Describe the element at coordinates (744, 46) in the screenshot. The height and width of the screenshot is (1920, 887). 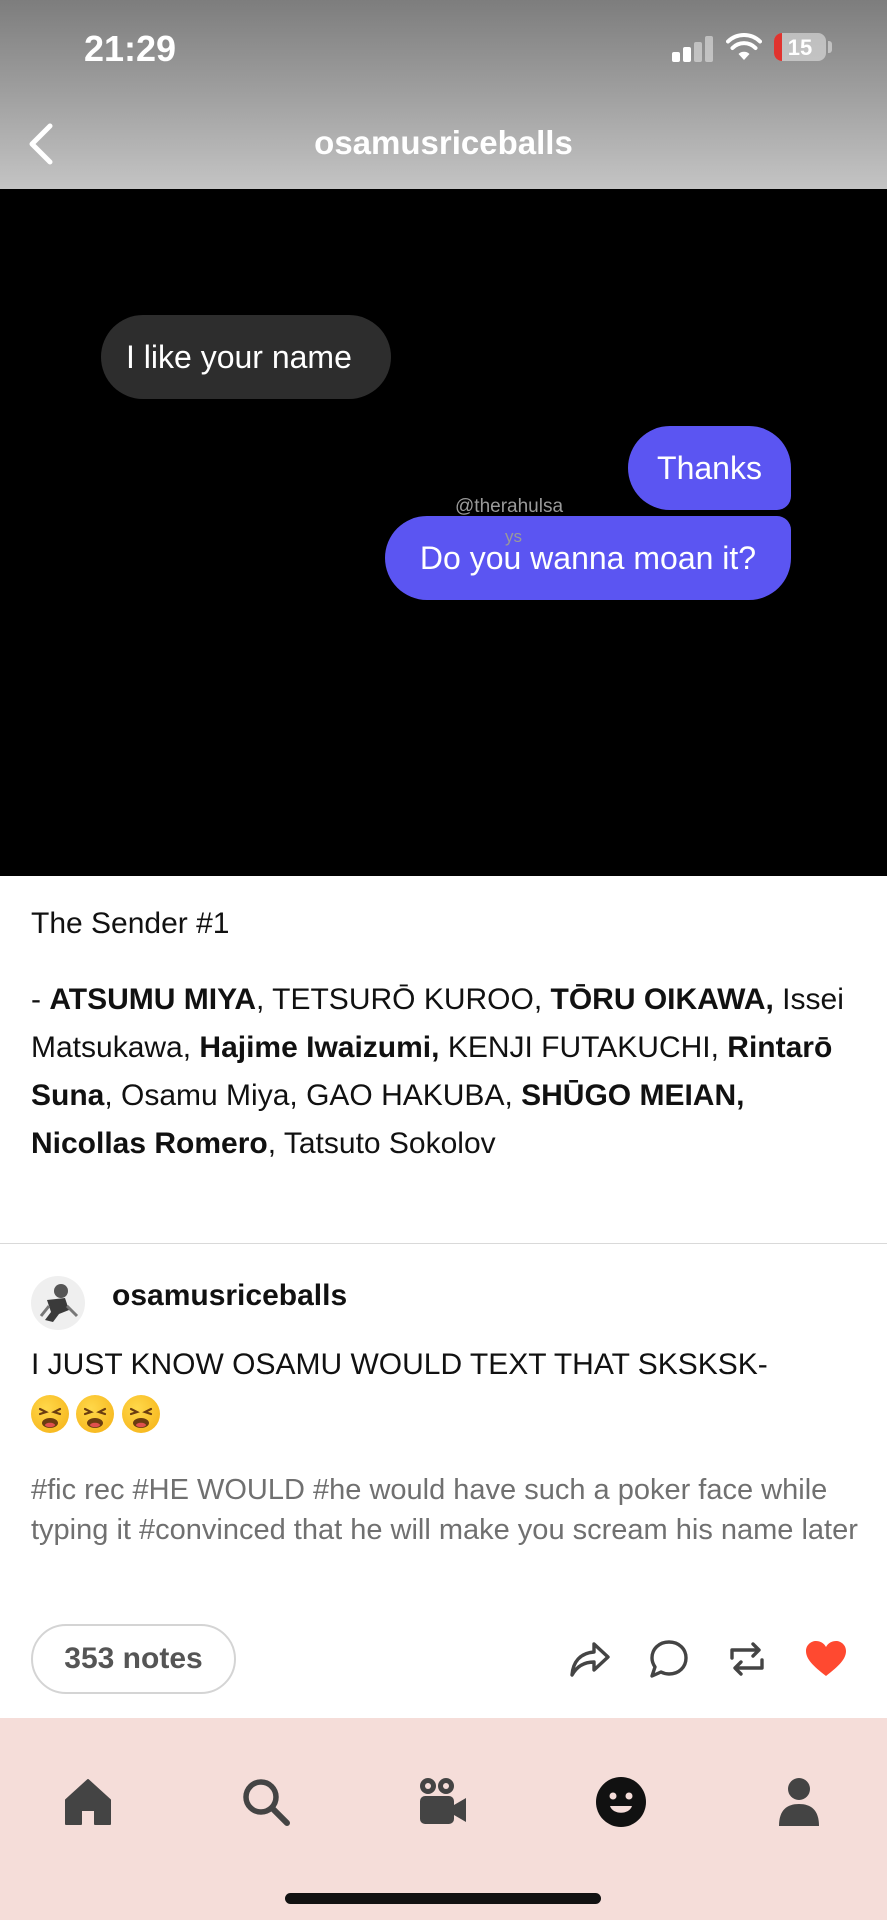
I see `wifi-icon` at that location.